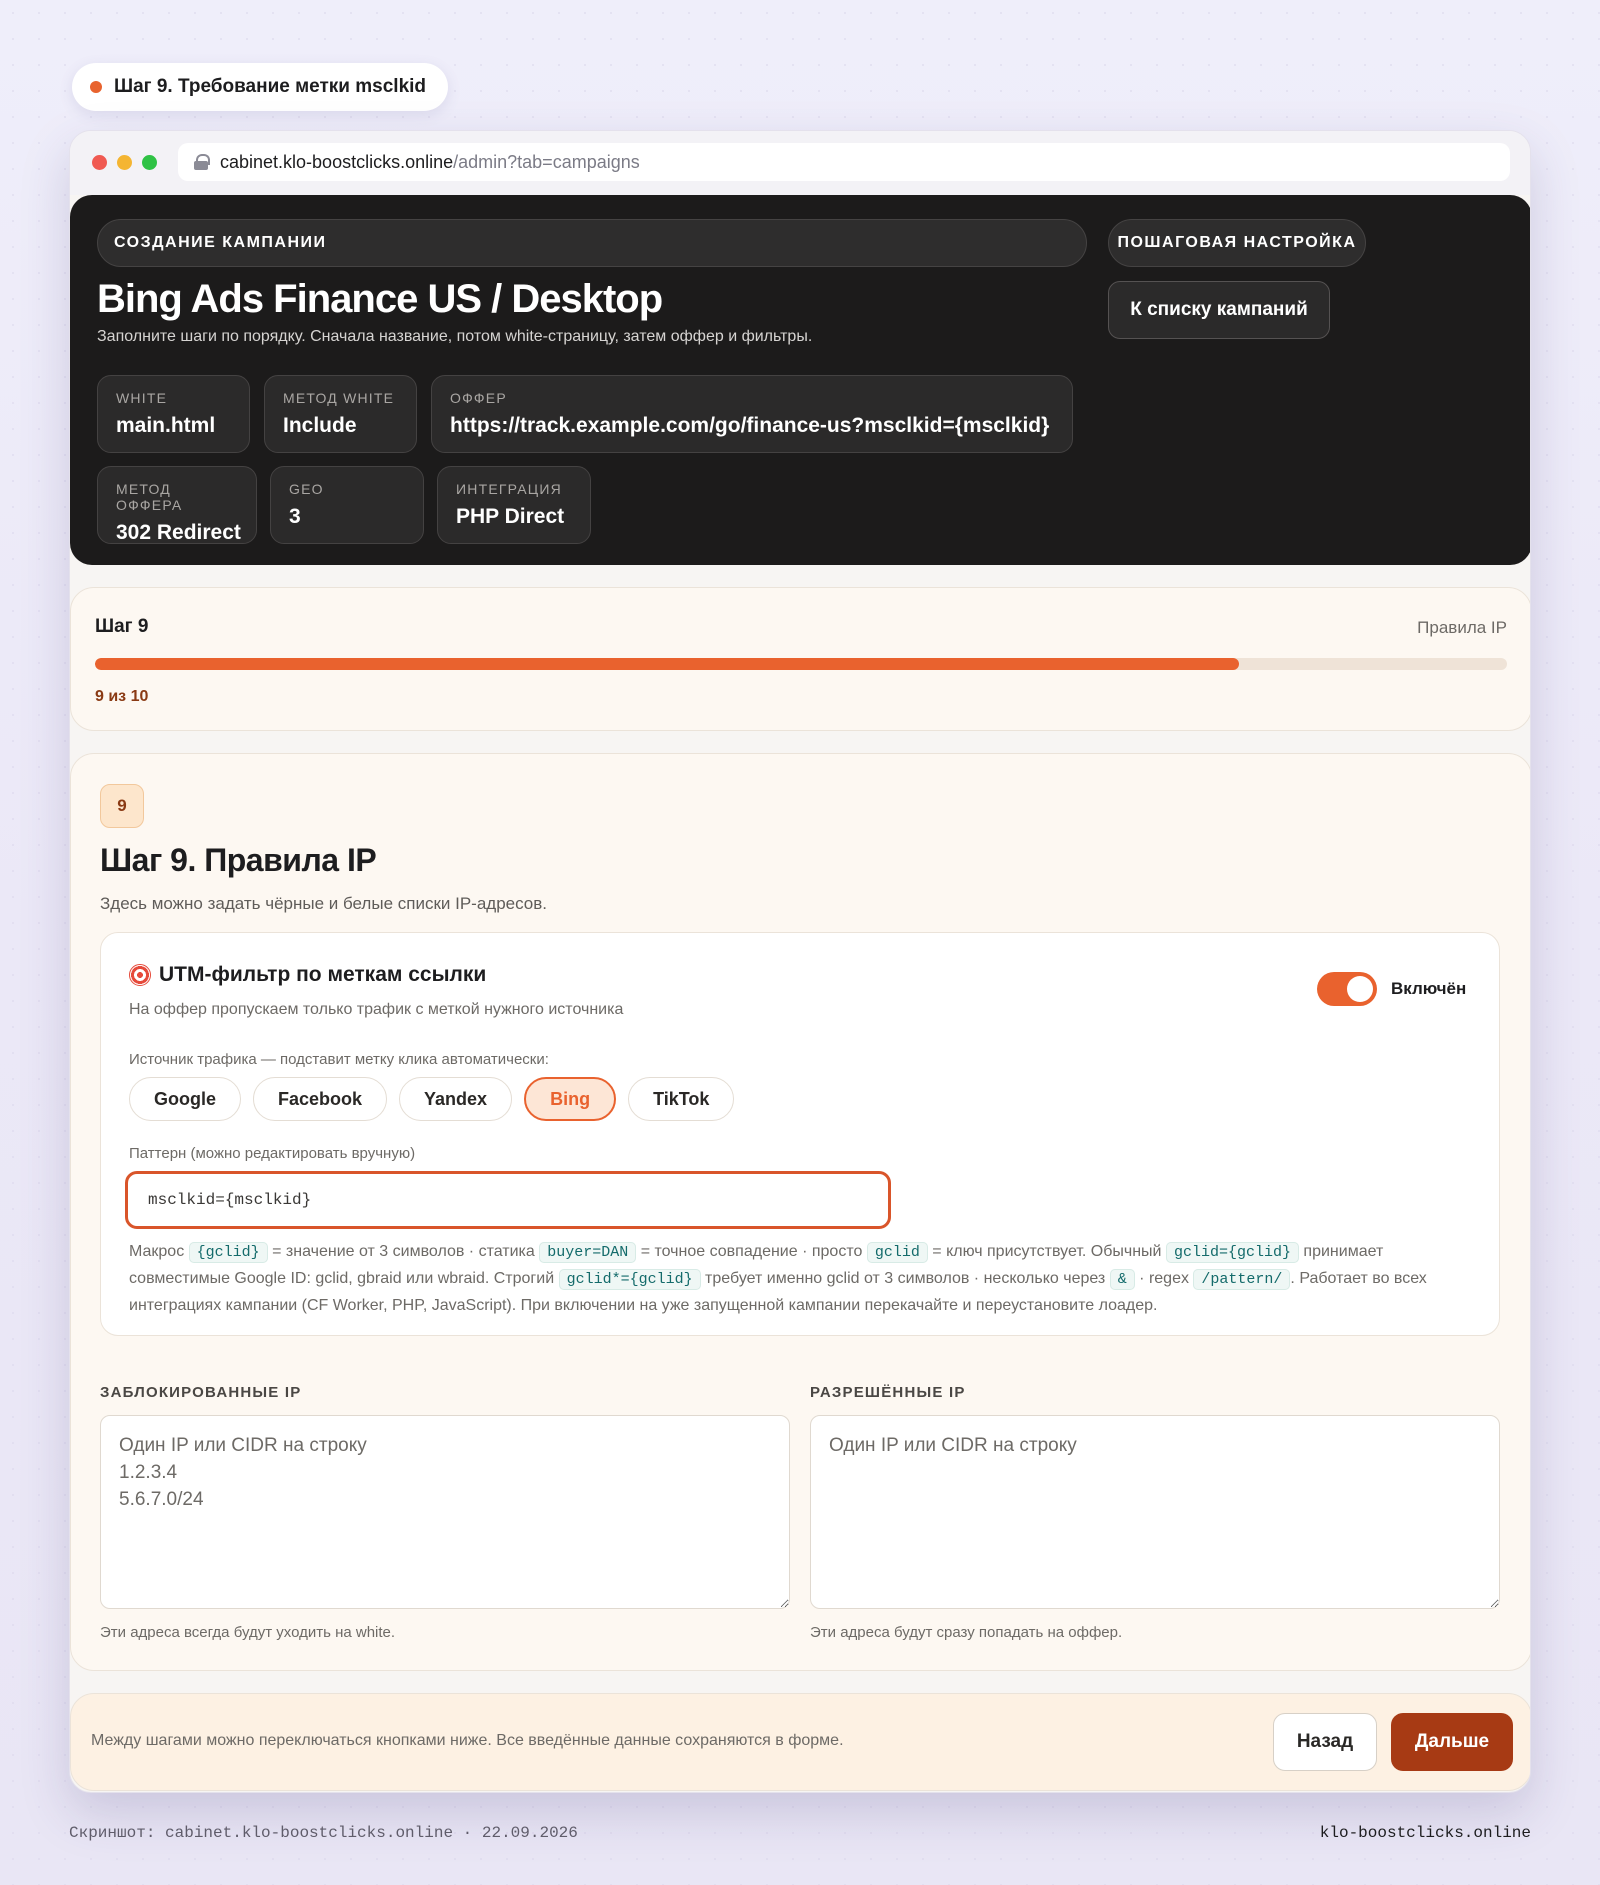  I want to click on traffic-source-buttons: Google Facebook Yandex Bing TikTok, so click(432, 1099).